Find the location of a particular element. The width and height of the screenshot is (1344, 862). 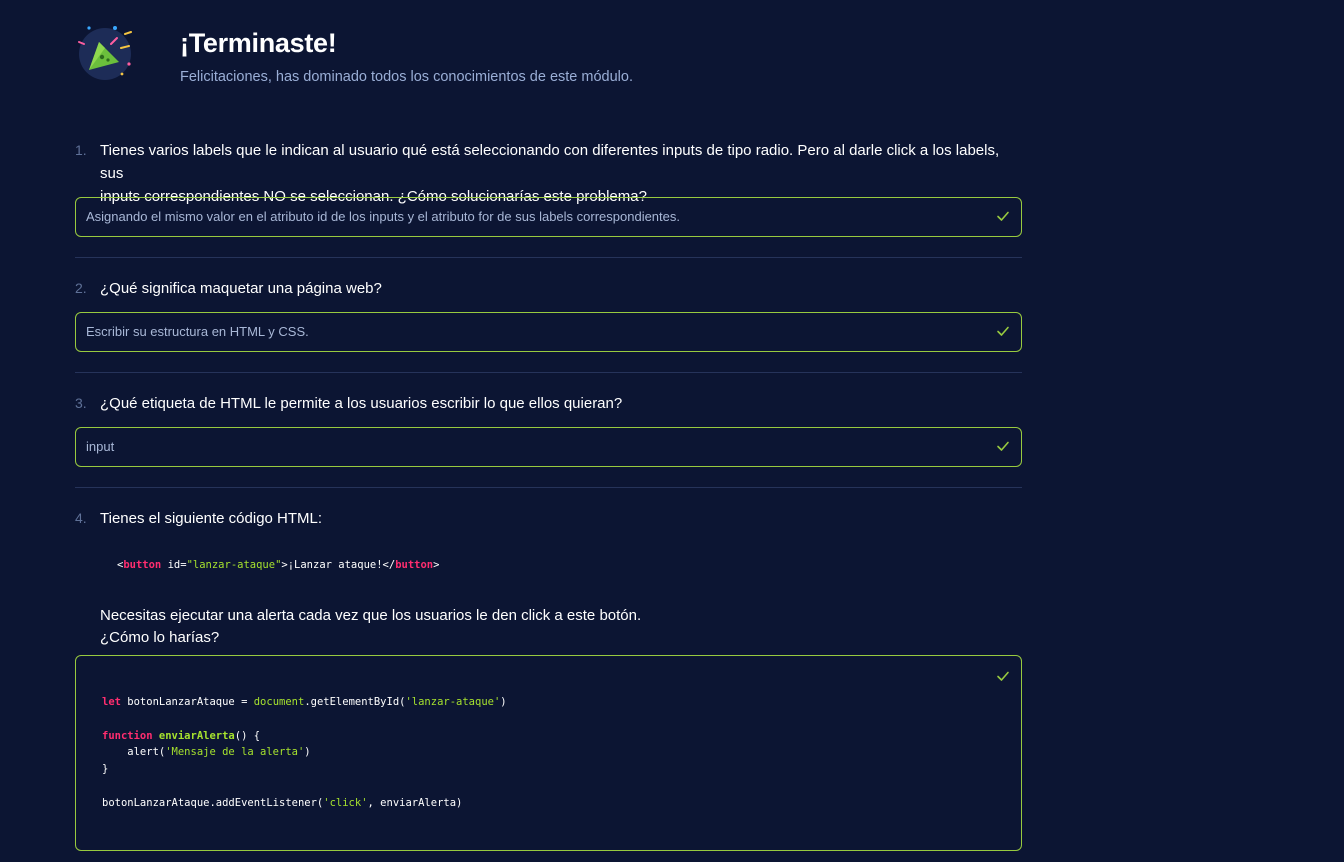

answer-text: input is located at coordinates (100, 446).